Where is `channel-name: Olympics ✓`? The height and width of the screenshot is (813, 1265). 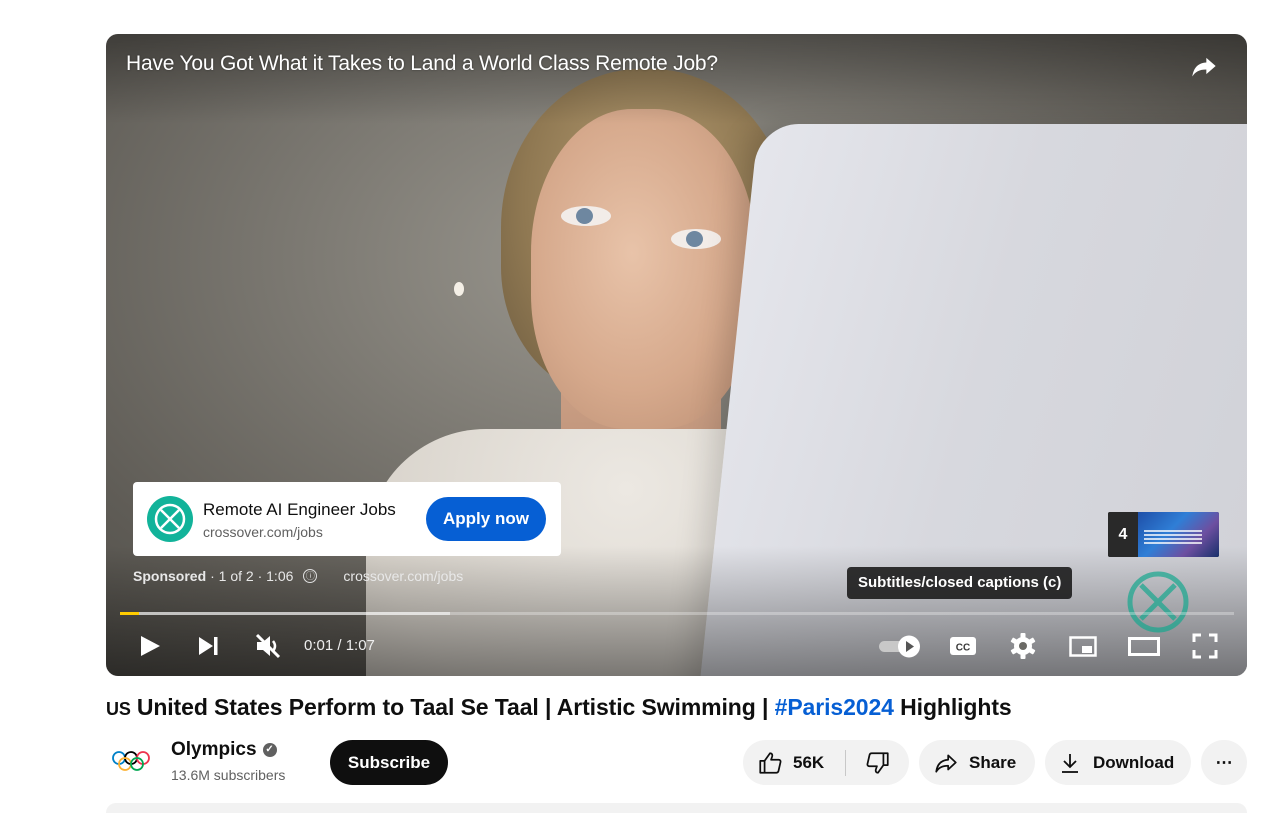 channel-name: Olympics ✓ is located at coordinates (224, 750).